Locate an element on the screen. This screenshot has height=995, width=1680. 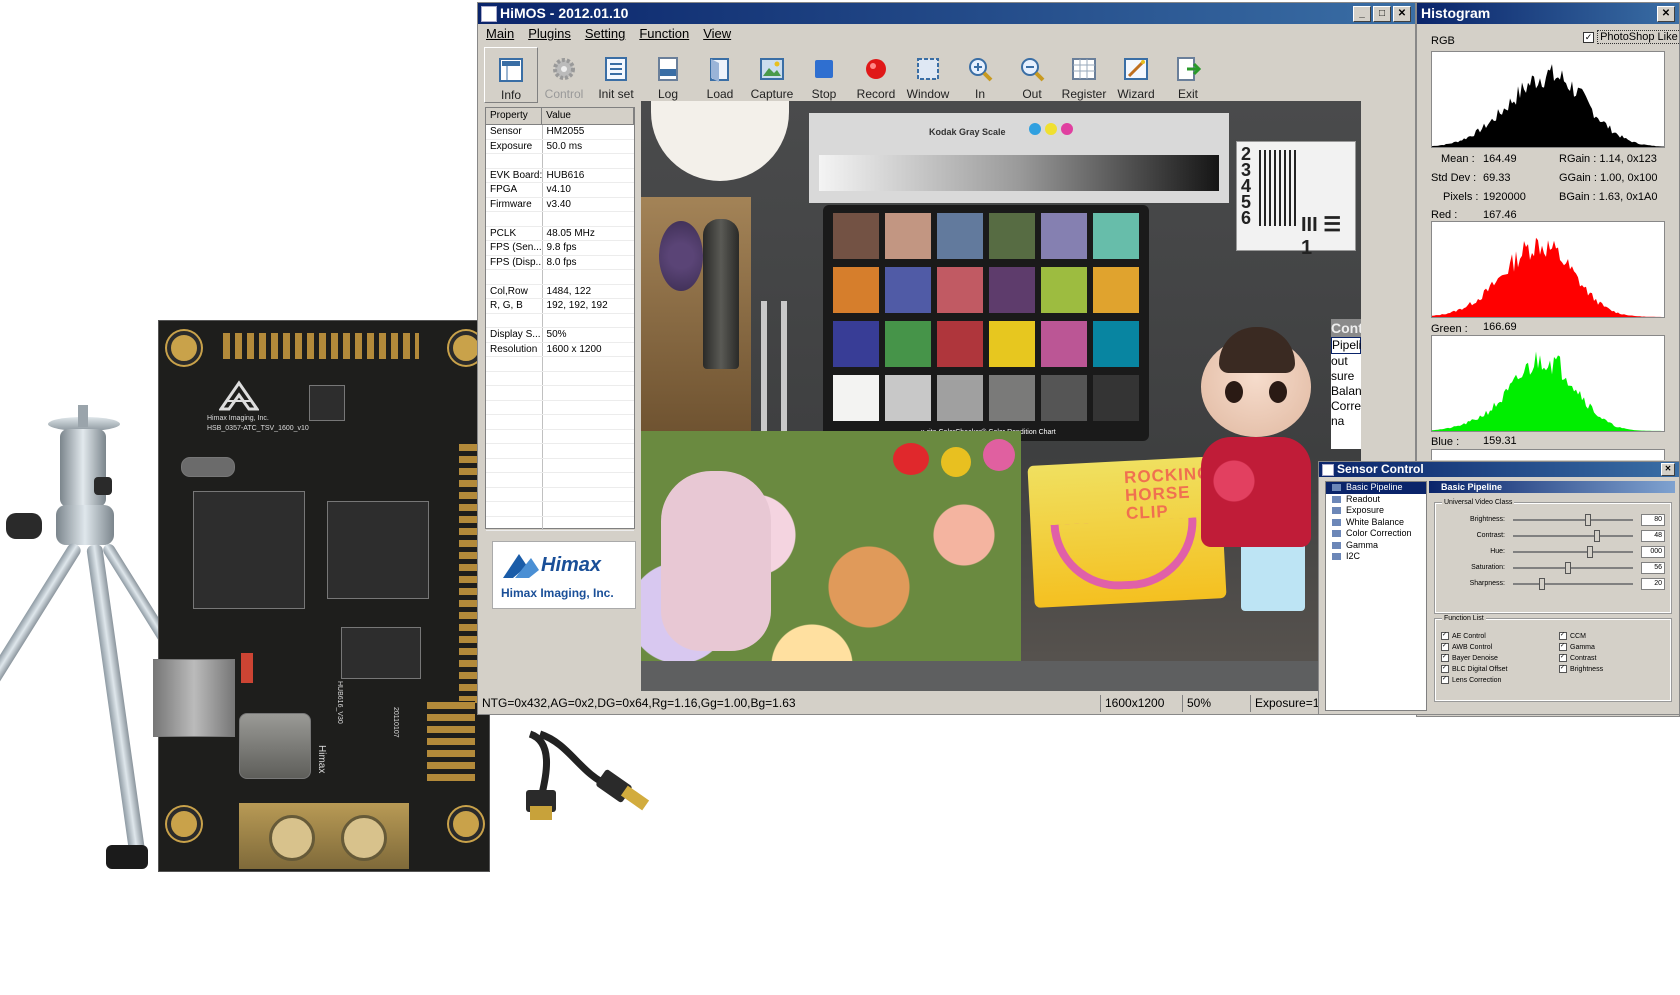
zoom-in-button: In is located at coordinates (980, 74).